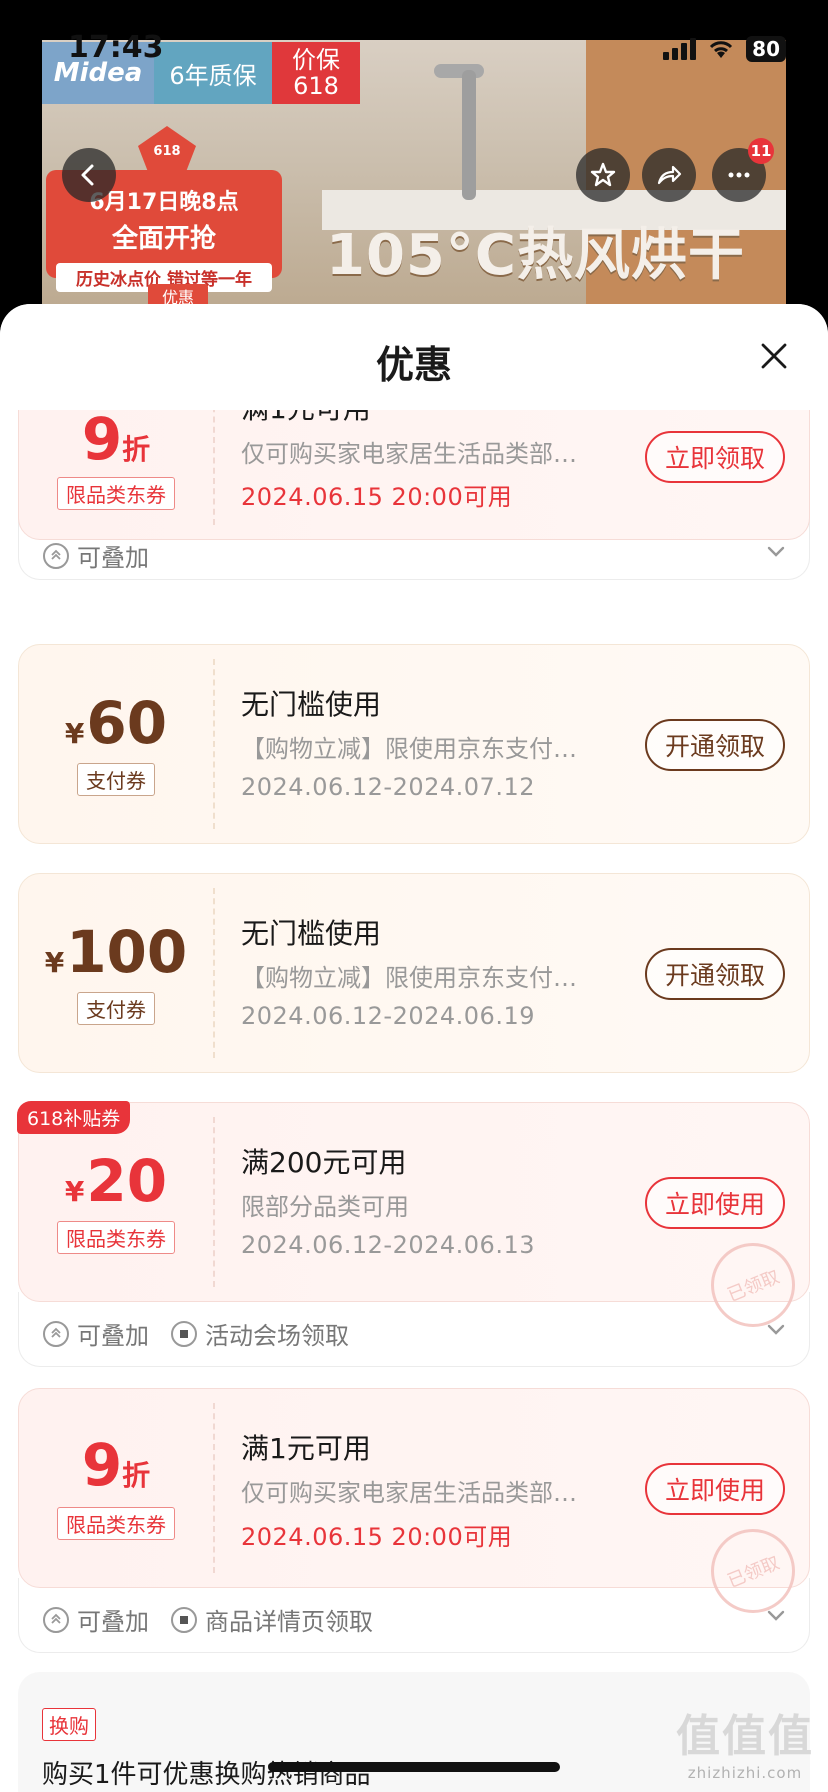 This screenshot has width=828, height=1792. What do you see at coordinates (69, 1724) in the screenshot?
I see `swap-tag: 换购` at bounding box center [69, 1724].